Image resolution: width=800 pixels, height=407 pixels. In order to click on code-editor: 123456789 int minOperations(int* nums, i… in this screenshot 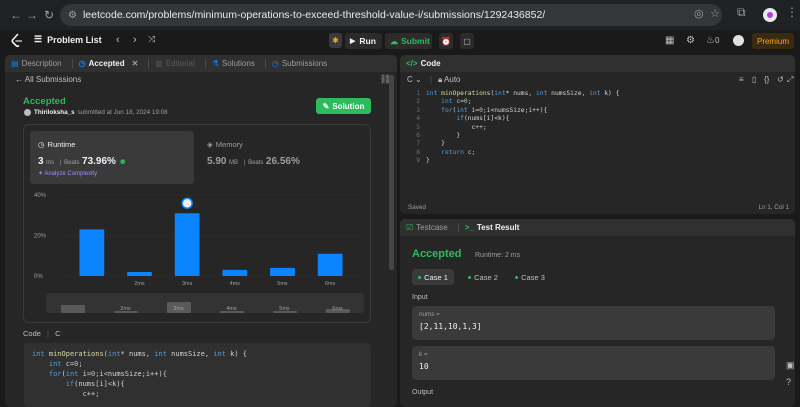, I will do `click(597, 145)`.